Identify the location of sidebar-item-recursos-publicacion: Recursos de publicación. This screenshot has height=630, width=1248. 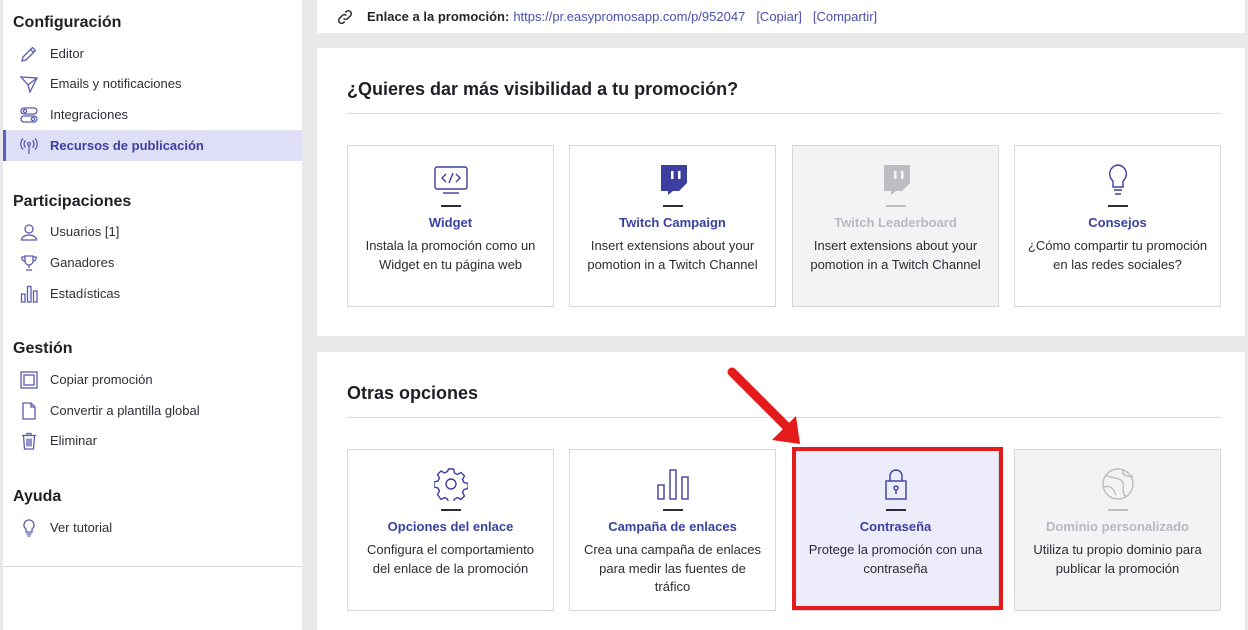
(152, 145).